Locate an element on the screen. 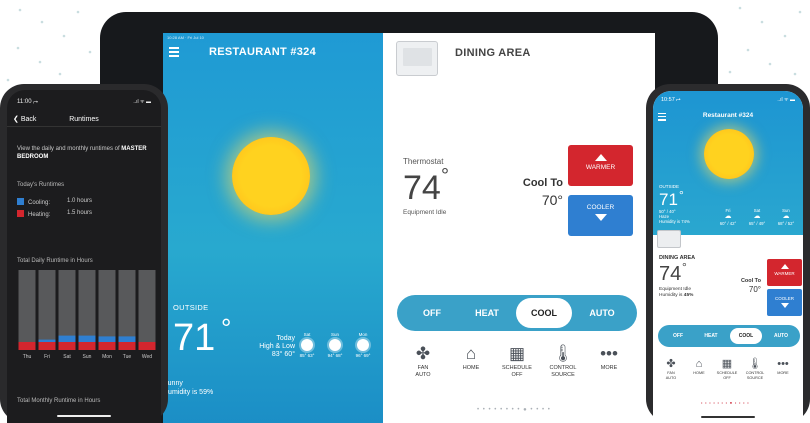  x-tick-label: Sun is located at coordinates (87, 357).